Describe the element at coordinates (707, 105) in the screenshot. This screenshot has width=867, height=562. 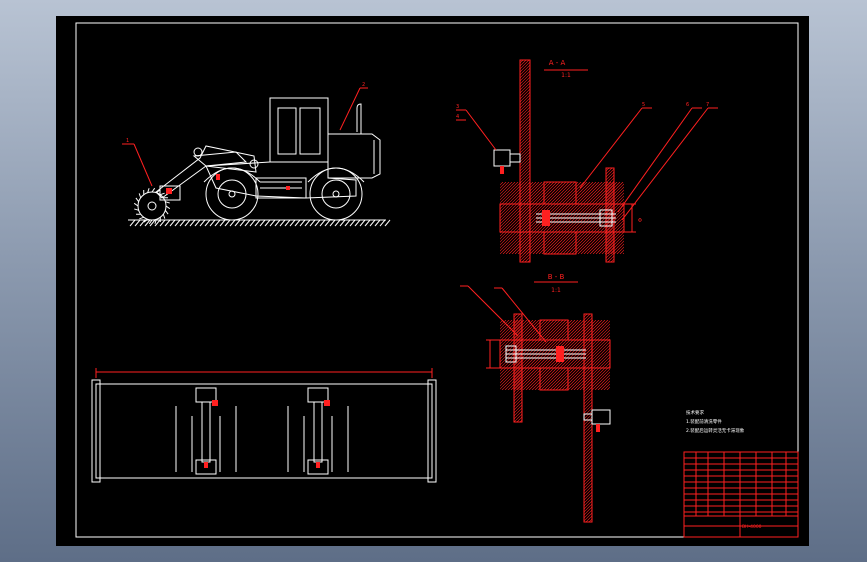
I see `leader-label-7: 7` at that location.